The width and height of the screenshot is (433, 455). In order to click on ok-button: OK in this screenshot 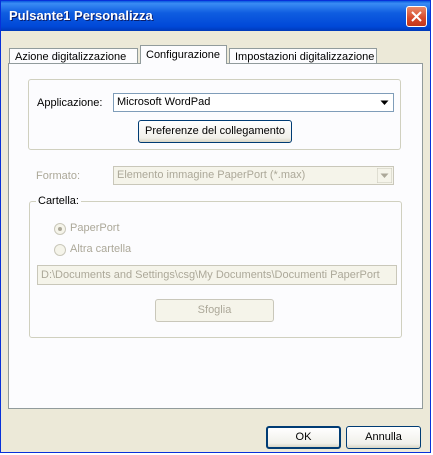, I will do `click(303, 437)`.